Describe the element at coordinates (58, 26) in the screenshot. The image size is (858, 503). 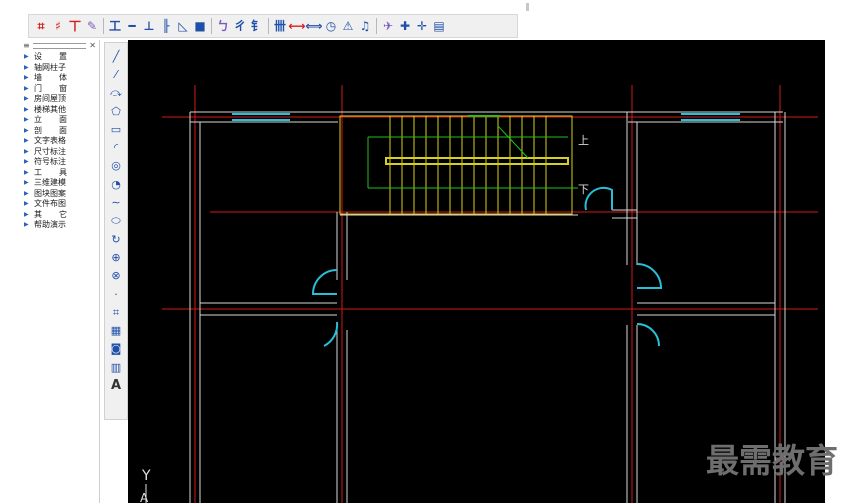
I see `axis-grid-icon: ♯` at that location.